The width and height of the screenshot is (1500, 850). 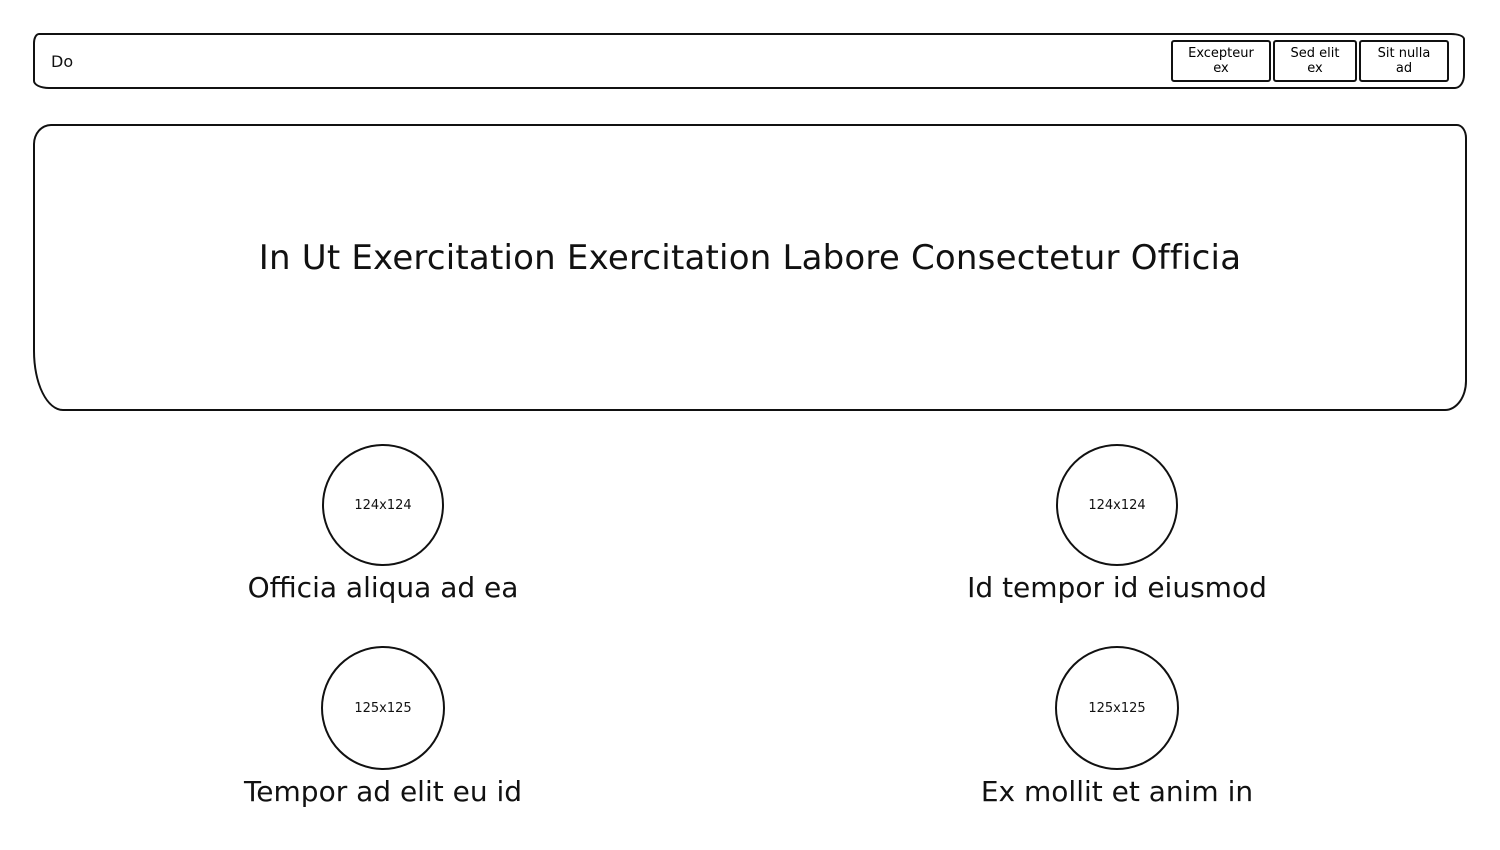 I want to click on nav-button-sit-nulla: Sit nulla ad, so click(x=1404, y=61).